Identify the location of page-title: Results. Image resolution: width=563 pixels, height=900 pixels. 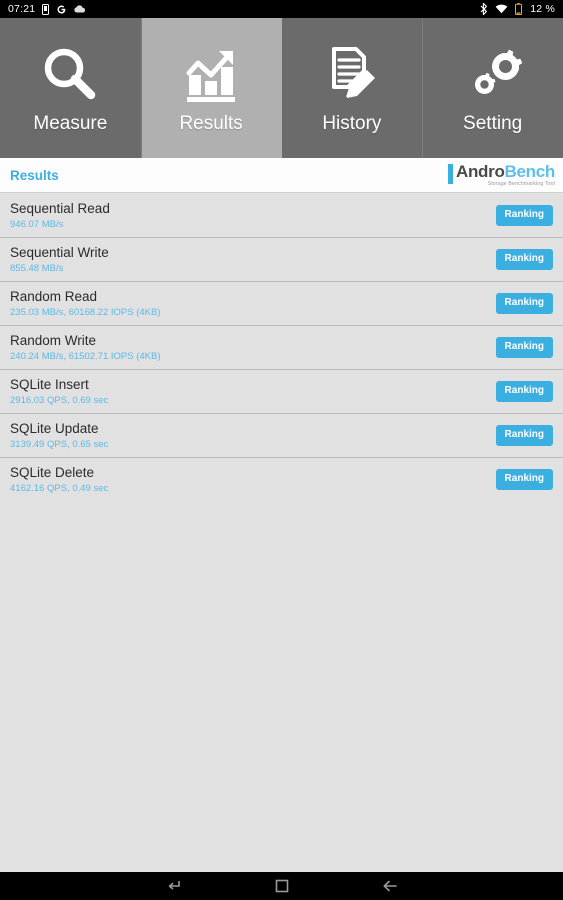
(34, 175).